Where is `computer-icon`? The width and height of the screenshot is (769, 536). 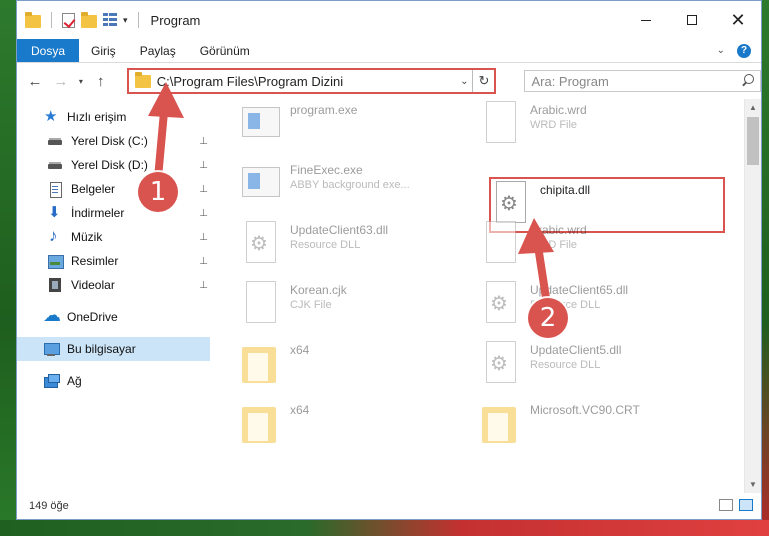 computer-icon is located at coordinates (51, 349).